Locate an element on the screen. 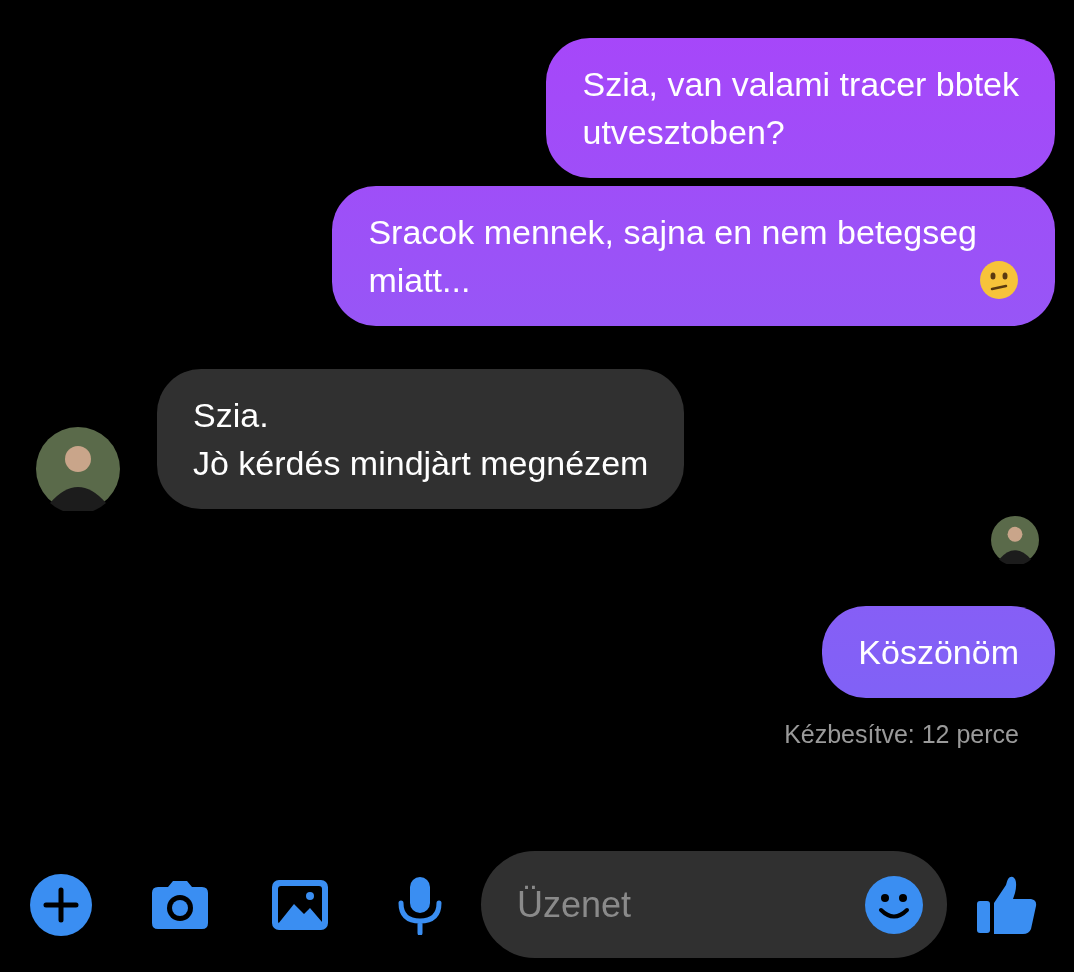 Image resolution: width=1074 pixels, height=972 pixels. emoji-icon is located at coordinates (894, 905).